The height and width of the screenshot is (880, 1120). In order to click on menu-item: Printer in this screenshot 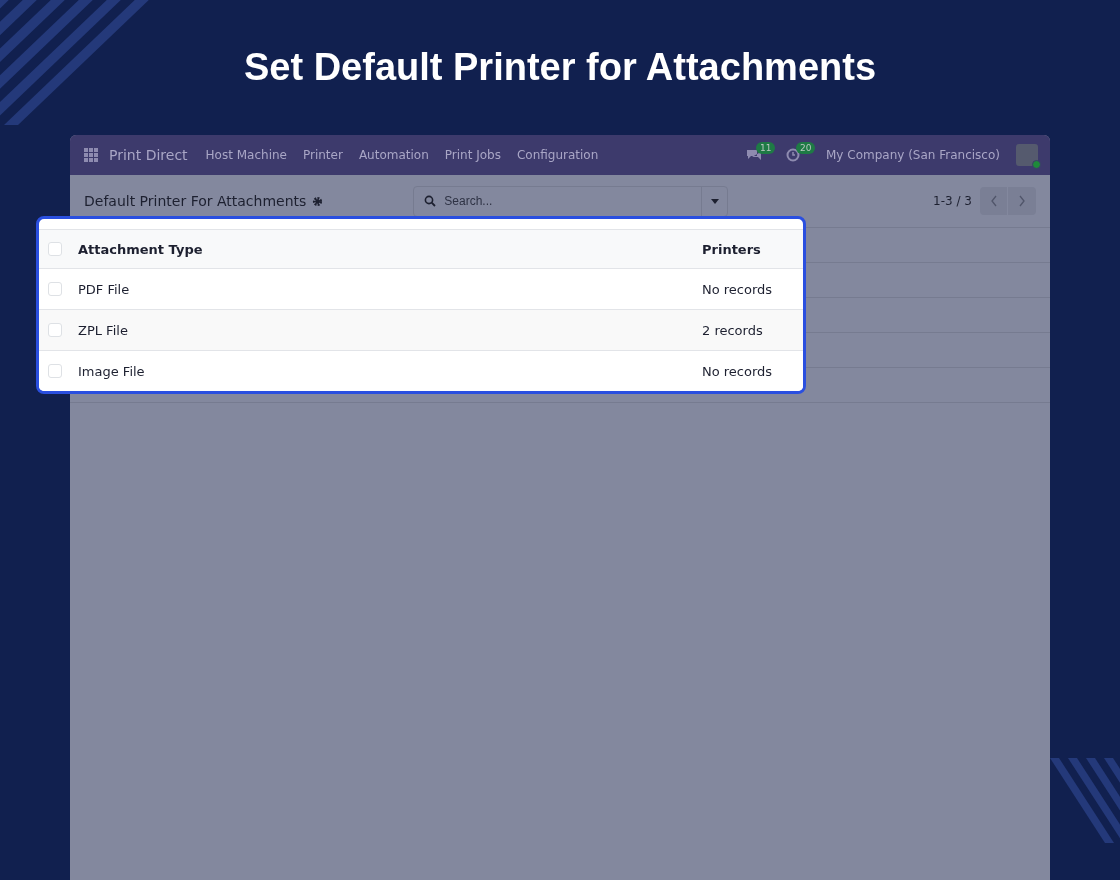, I will do `click(322, 155)`.